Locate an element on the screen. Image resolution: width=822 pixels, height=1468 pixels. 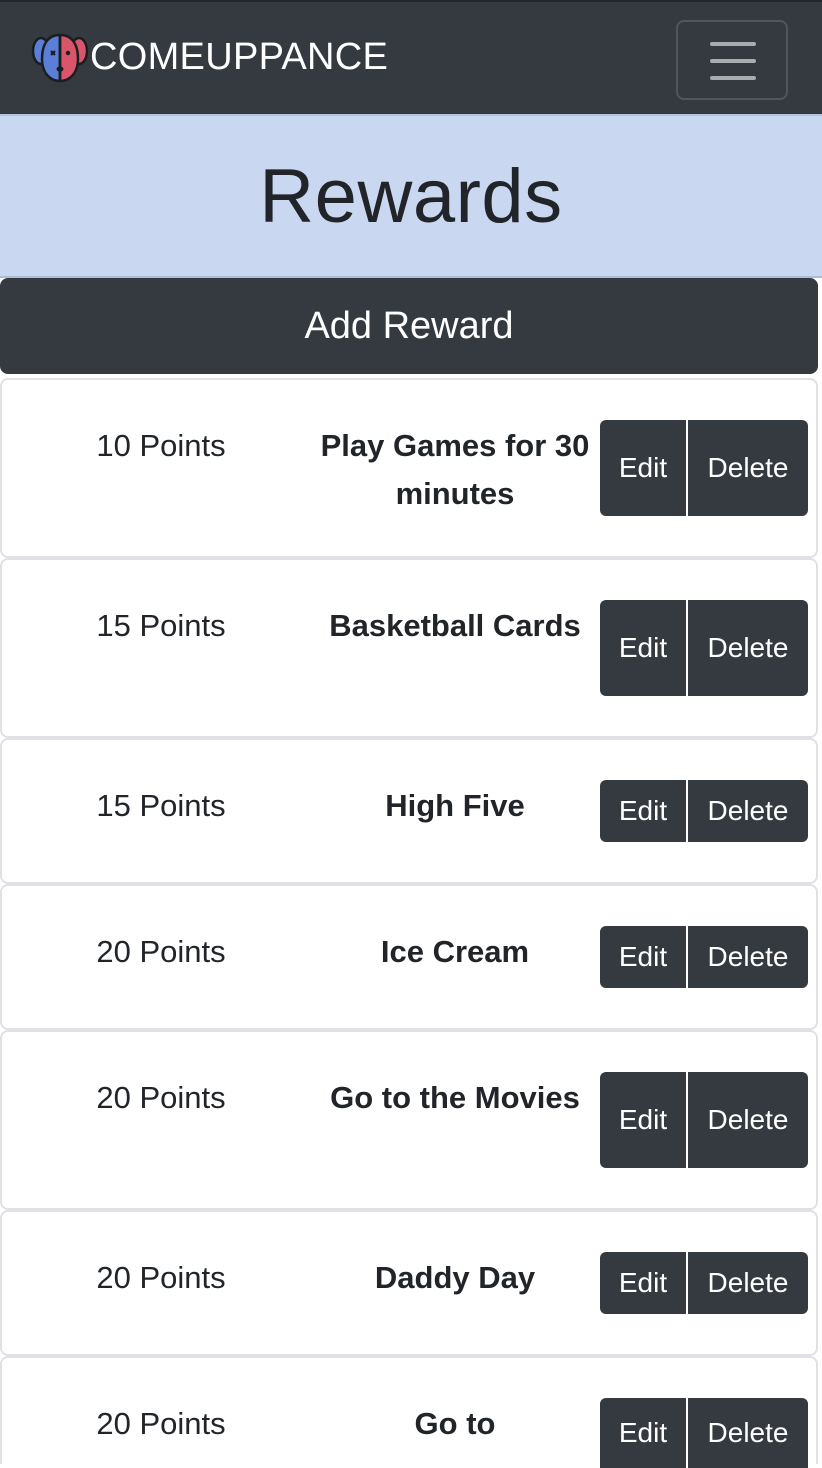
reward-name: Ice Cream is located at coordinates (455, 951).